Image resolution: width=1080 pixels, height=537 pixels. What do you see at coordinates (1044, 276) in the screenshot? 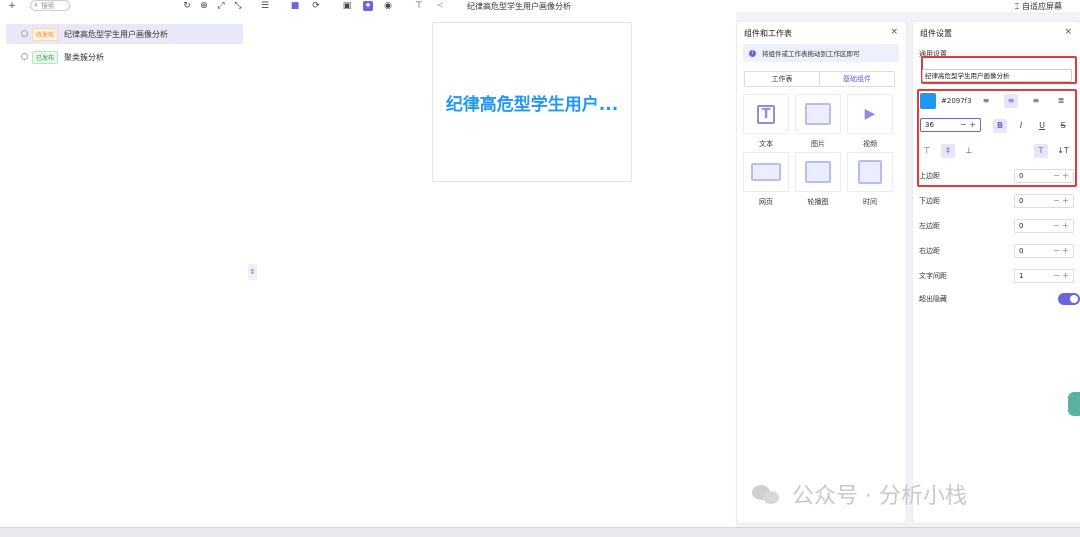
I see `spacing-input: 1 − +` at bounding box center [1044, 276].